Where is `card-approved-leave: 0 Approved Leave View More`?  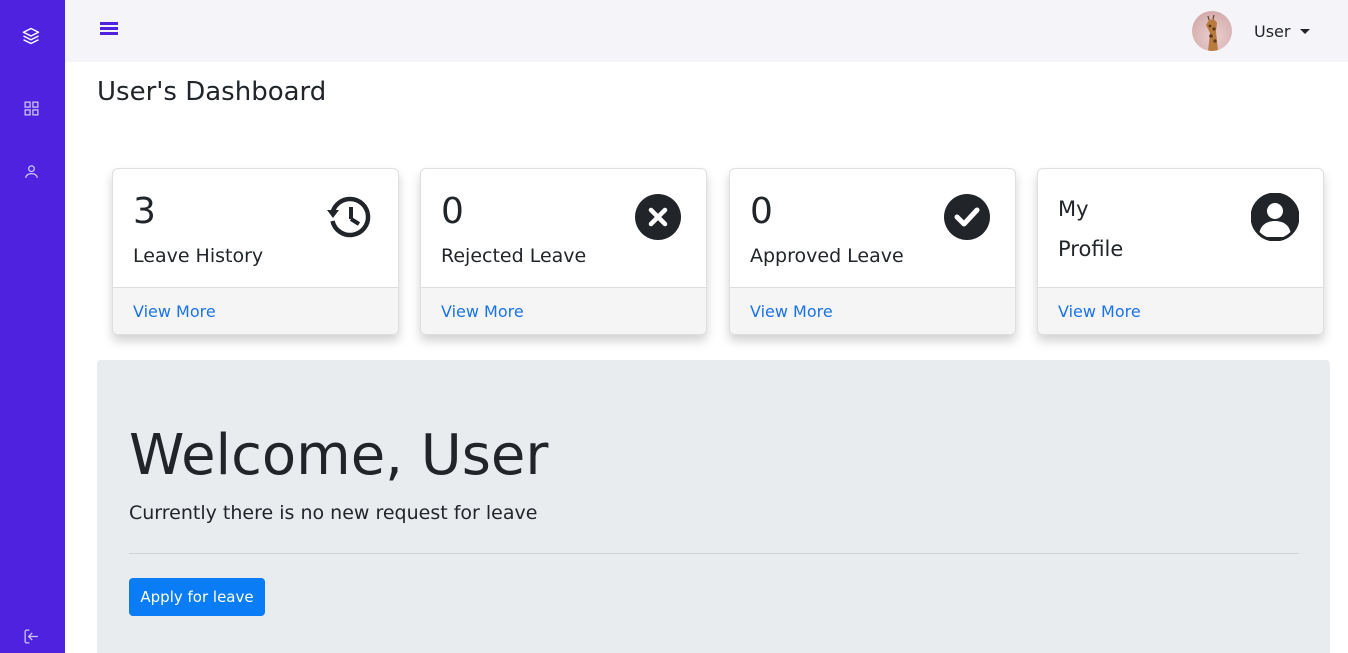
card-approved-leave: 0 Approved Leave View More is located at coordinates (872, 251).